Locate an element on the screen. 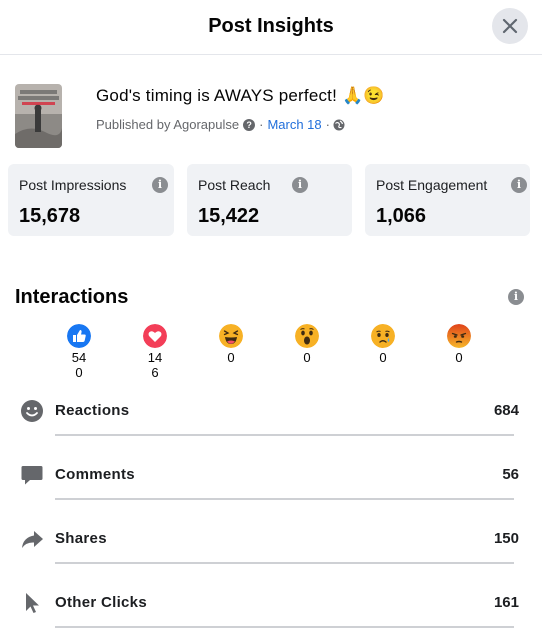 The height and width of the screenshot is (643, 542). post-meta: Published by Agorapulse ? · March 18 · is located at coordinates (220, 124).